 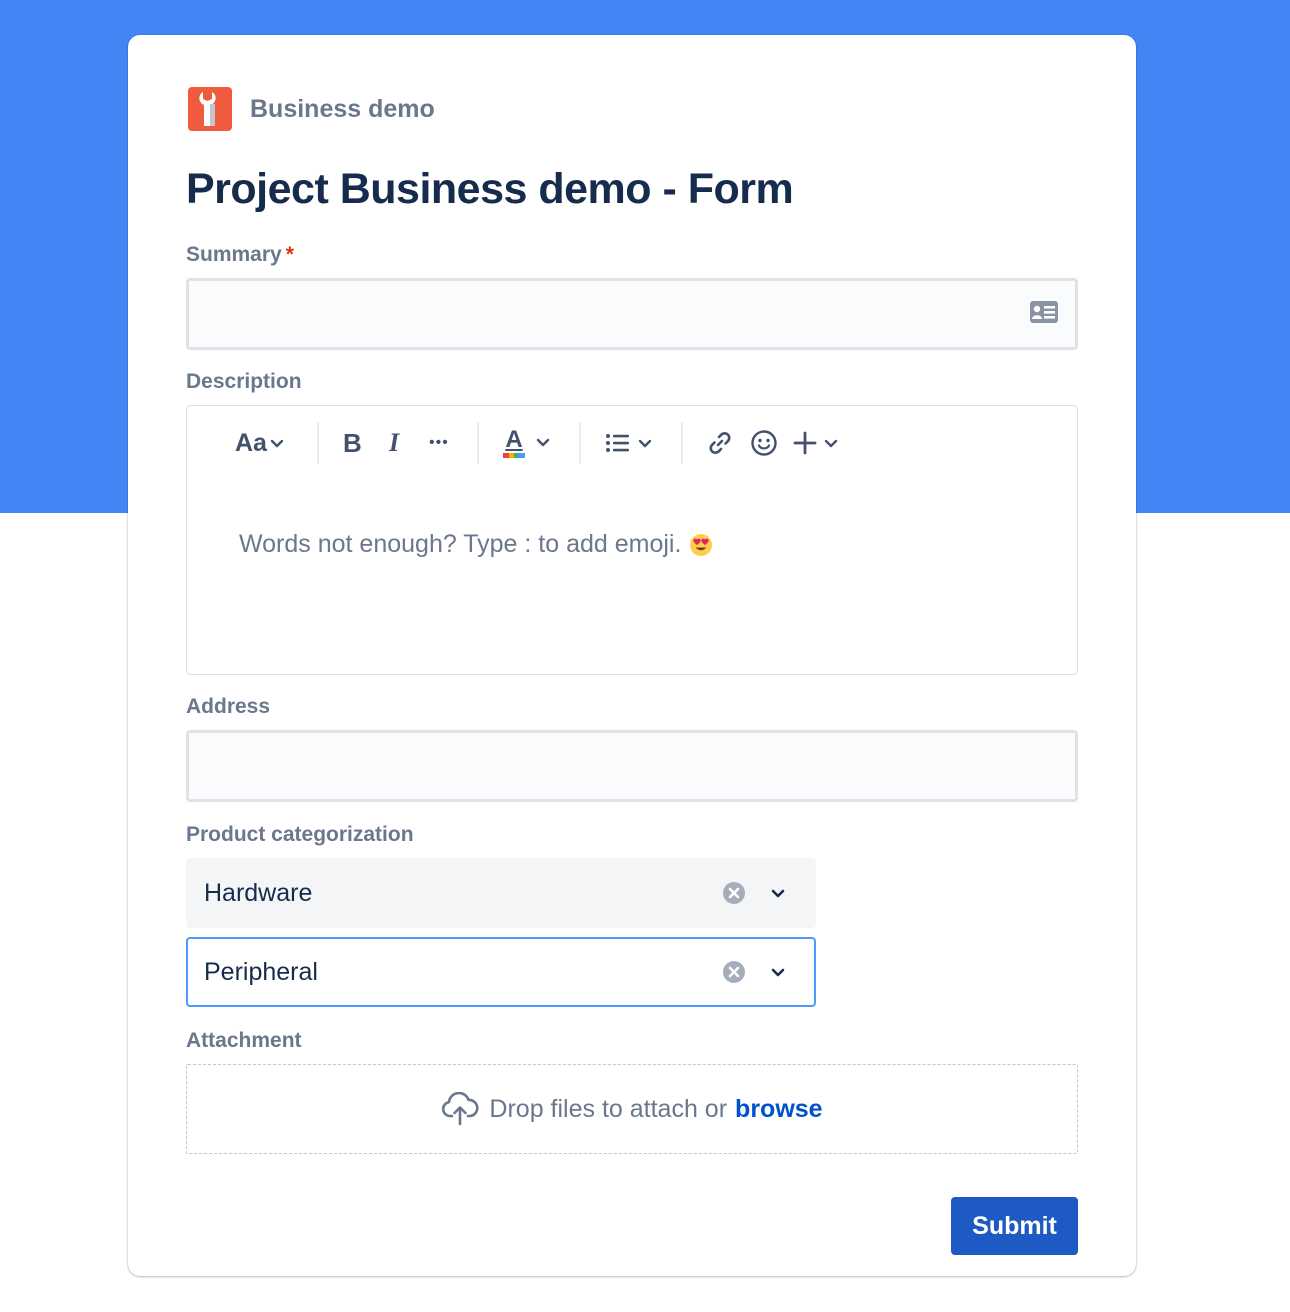 I want to click on submit-button: Submit, so click(x=1014, y=1226).